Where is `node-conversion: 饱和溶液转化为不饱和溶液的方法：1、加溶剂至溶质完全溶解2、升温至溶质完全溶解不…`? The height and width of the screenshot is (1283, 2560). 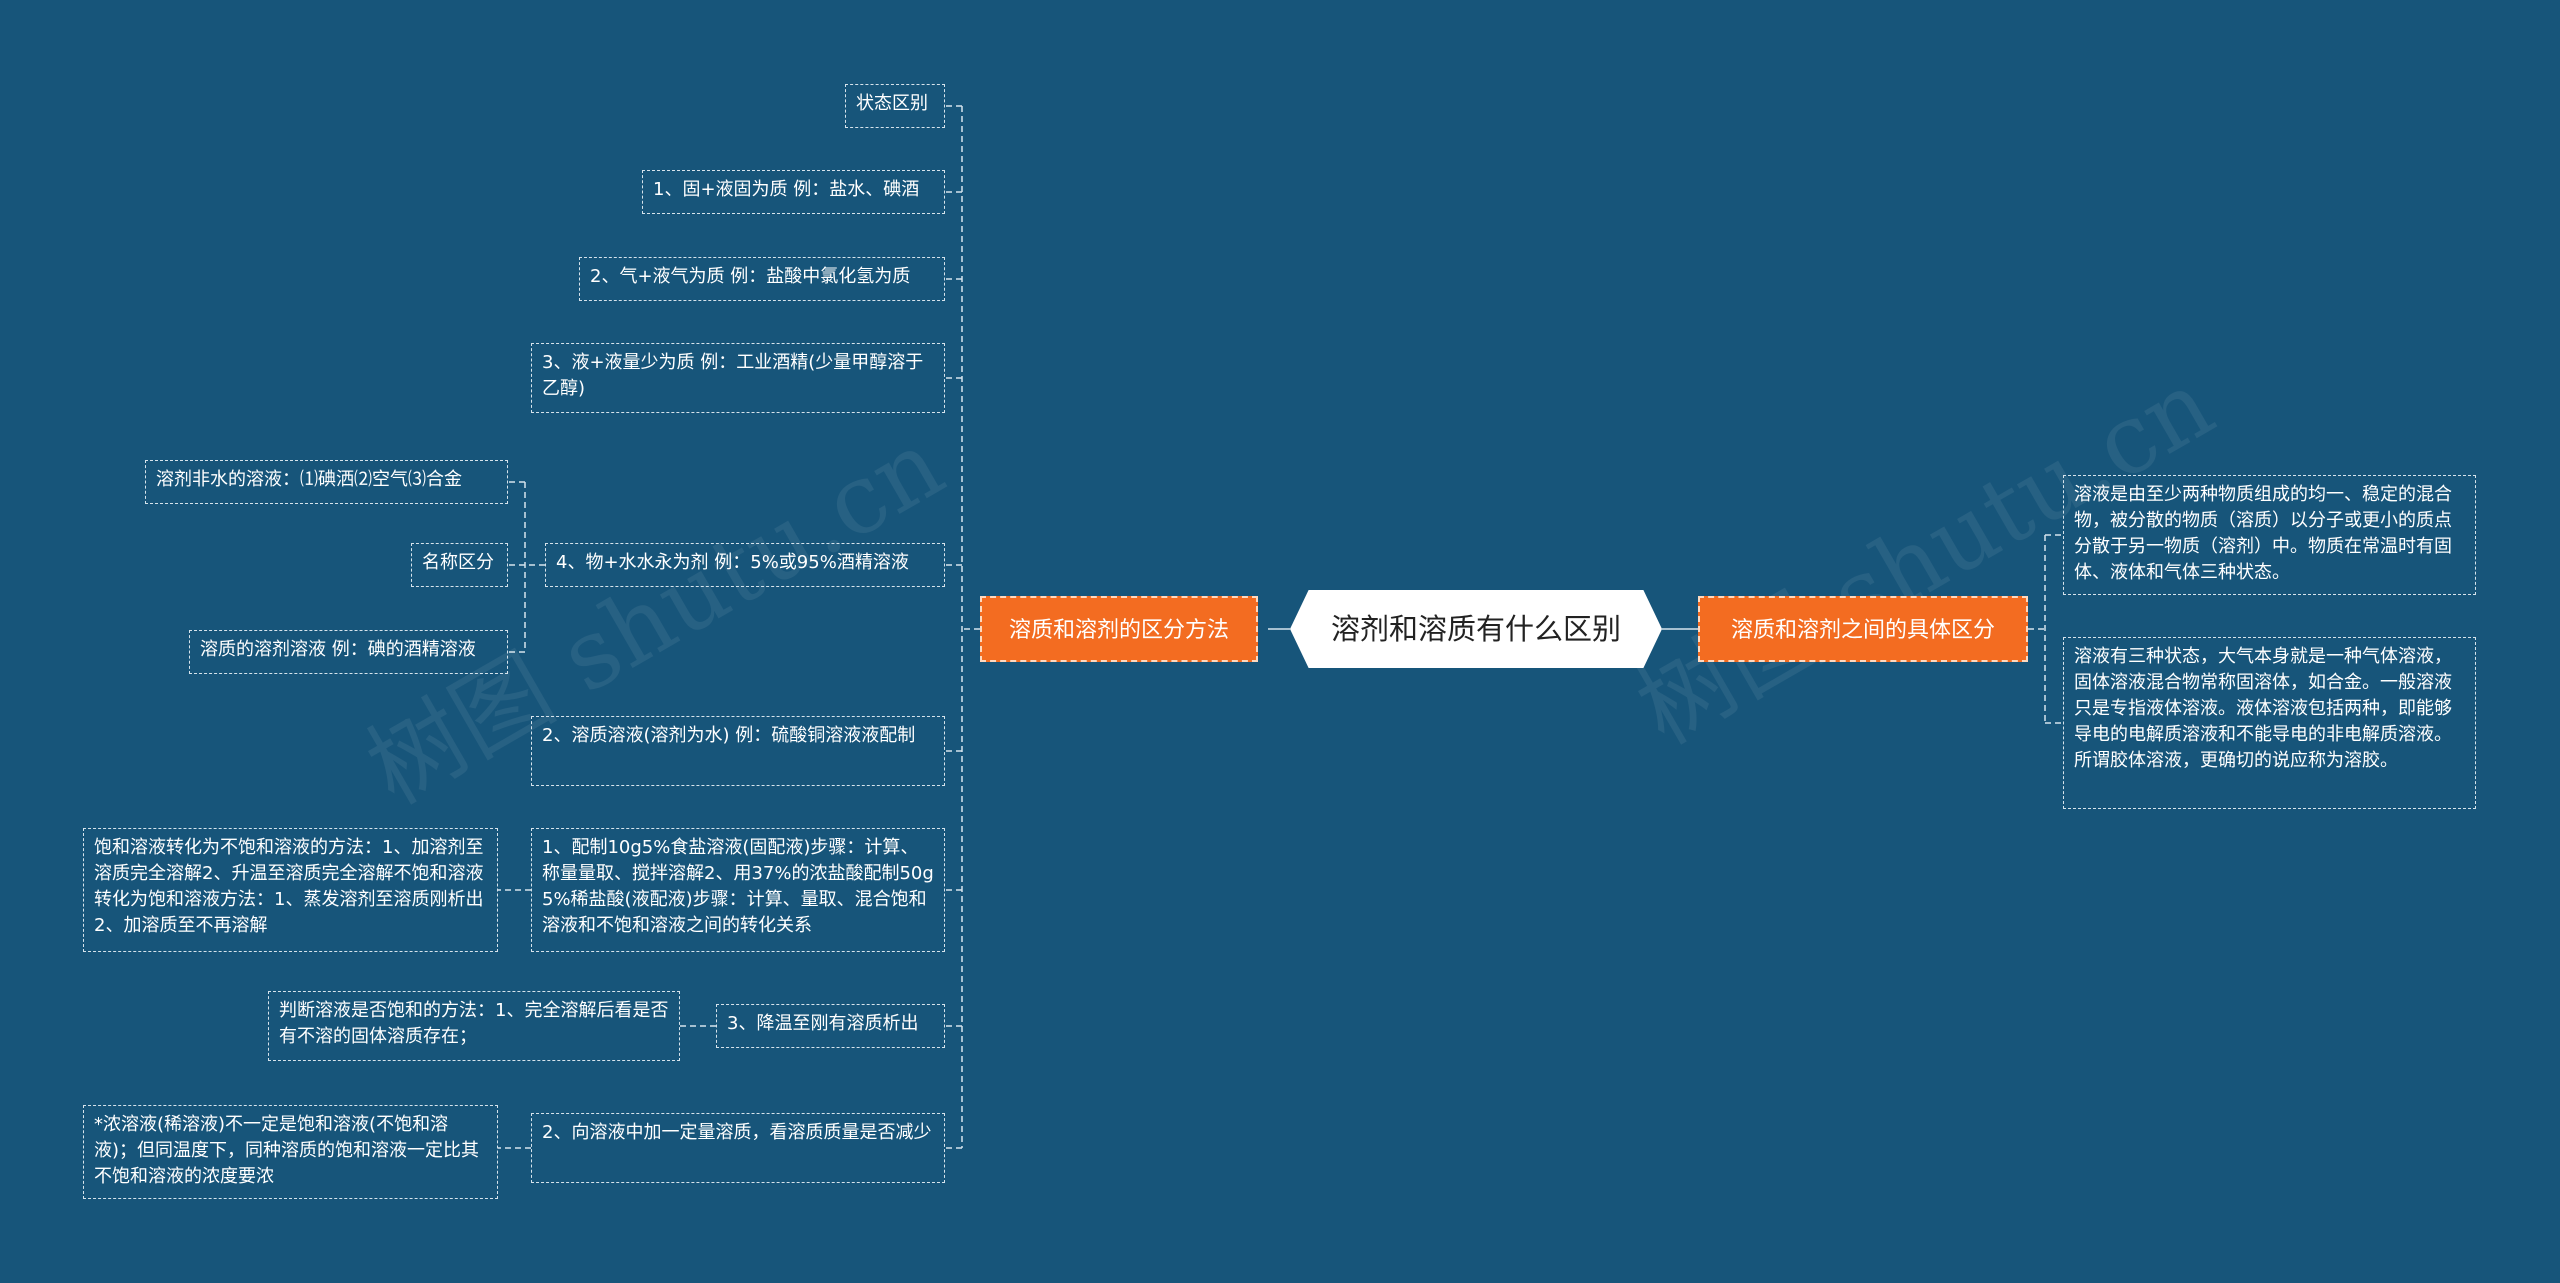
node-conversion: 饱和溶液转化为不饱和溶液的方法：1、加溶剂至溶质完全溶解2、升温至溶质完全溶解不… is located at coordinates (290, 890).